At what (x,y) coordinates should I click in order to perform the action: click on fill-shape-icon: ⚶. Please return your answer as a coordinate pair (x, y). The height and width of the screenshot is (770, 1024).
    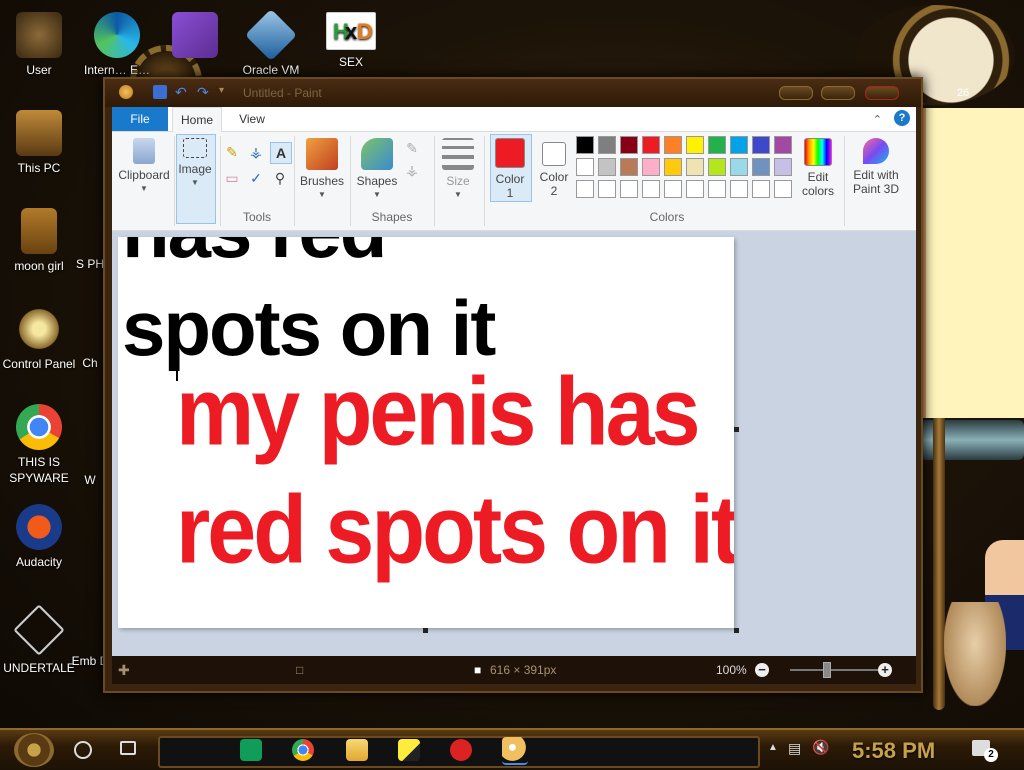
    Looking at the image, I should click on (412, 170).